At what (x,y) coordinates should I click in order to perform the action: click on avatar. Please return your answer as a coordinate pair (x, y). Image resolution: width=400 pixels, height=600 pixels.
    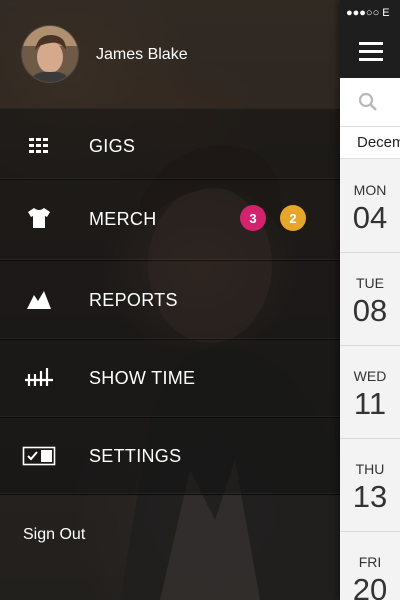
    Looking at the image, I should click on (50, 54).